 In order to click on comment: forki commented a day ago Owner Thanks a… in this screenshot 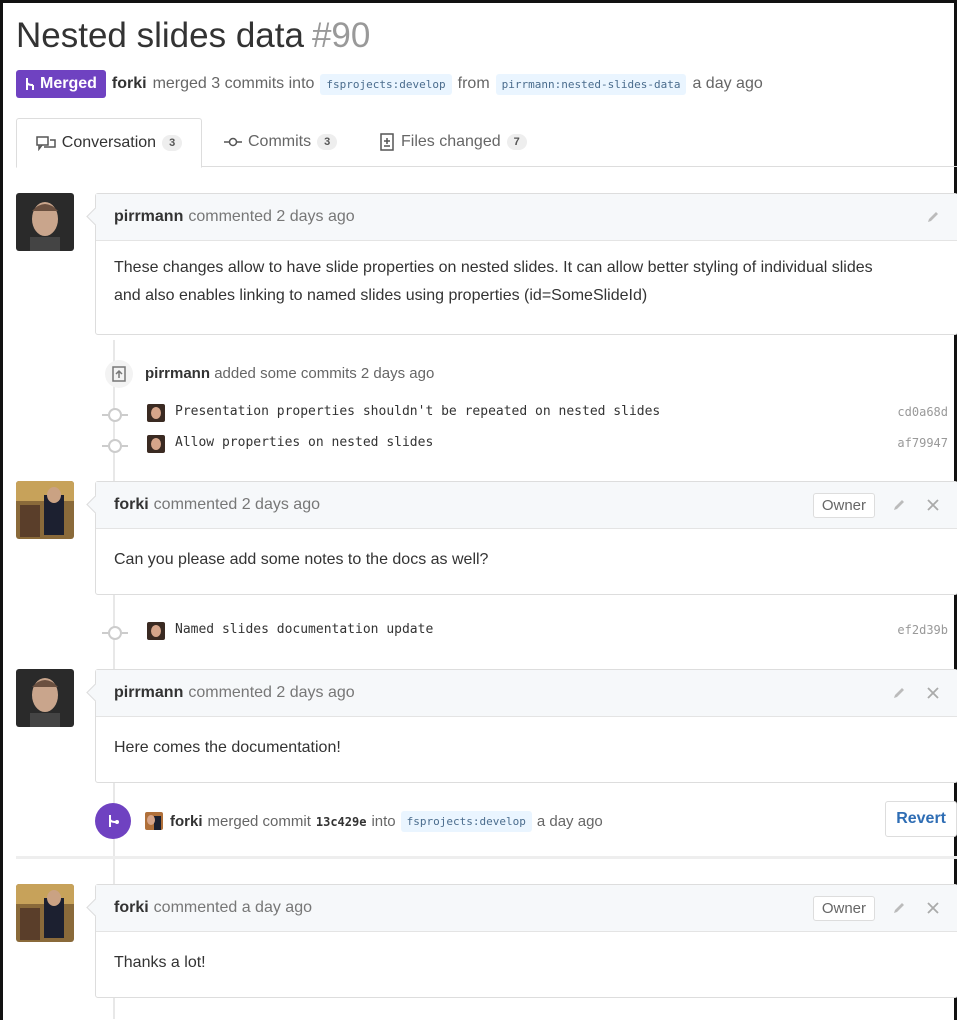, I will do `click(521, 941)`.